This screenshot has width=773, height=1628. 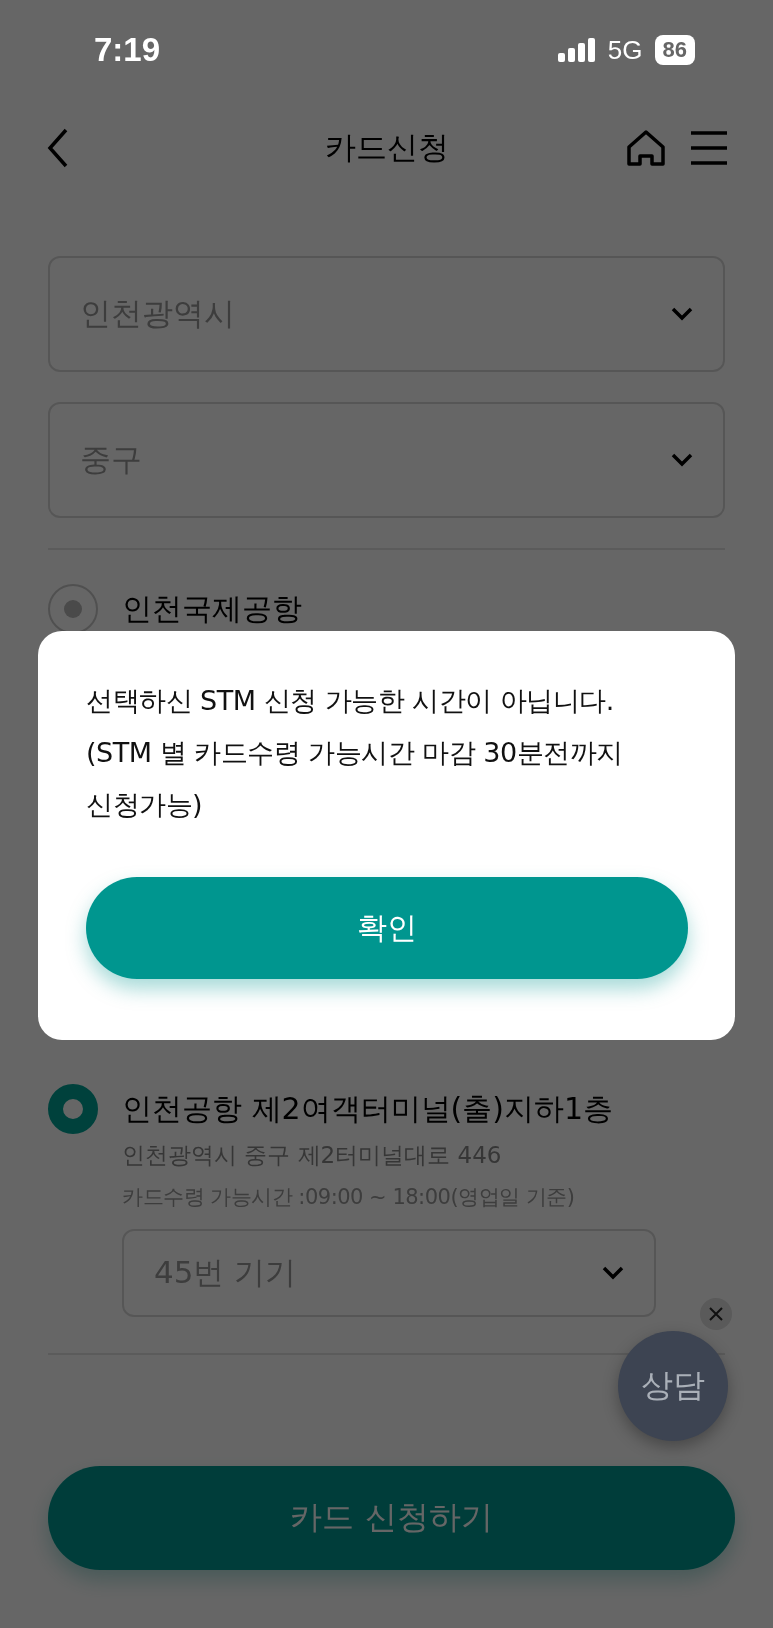 What do you see at coordinates (625, 50) in the screenshot?
I see `network-label: 5G` at bounding box center [625, 50].